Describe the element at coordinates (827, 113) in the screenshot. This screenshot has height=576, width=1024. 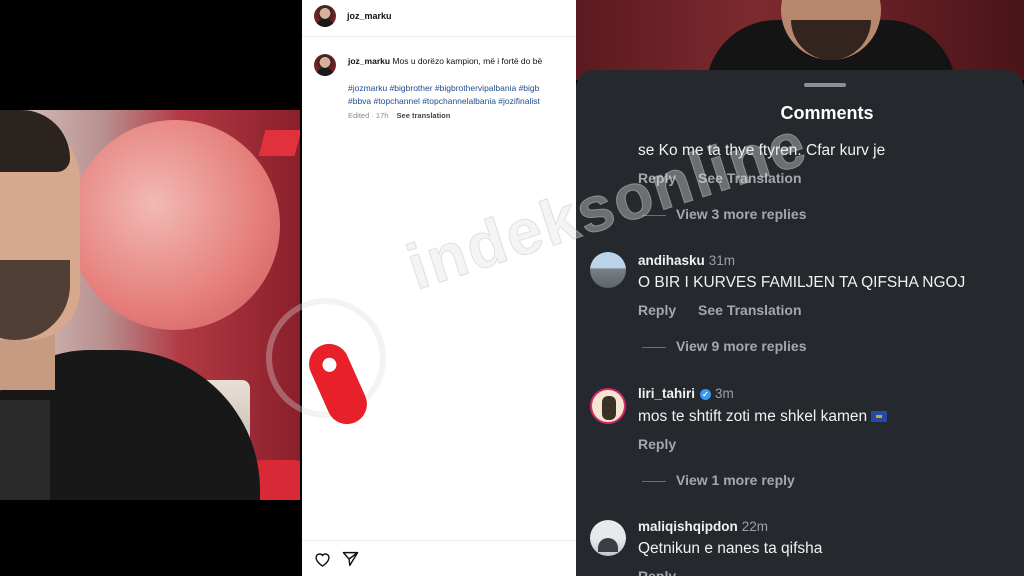
I see `comments-title: Comments` at that location.